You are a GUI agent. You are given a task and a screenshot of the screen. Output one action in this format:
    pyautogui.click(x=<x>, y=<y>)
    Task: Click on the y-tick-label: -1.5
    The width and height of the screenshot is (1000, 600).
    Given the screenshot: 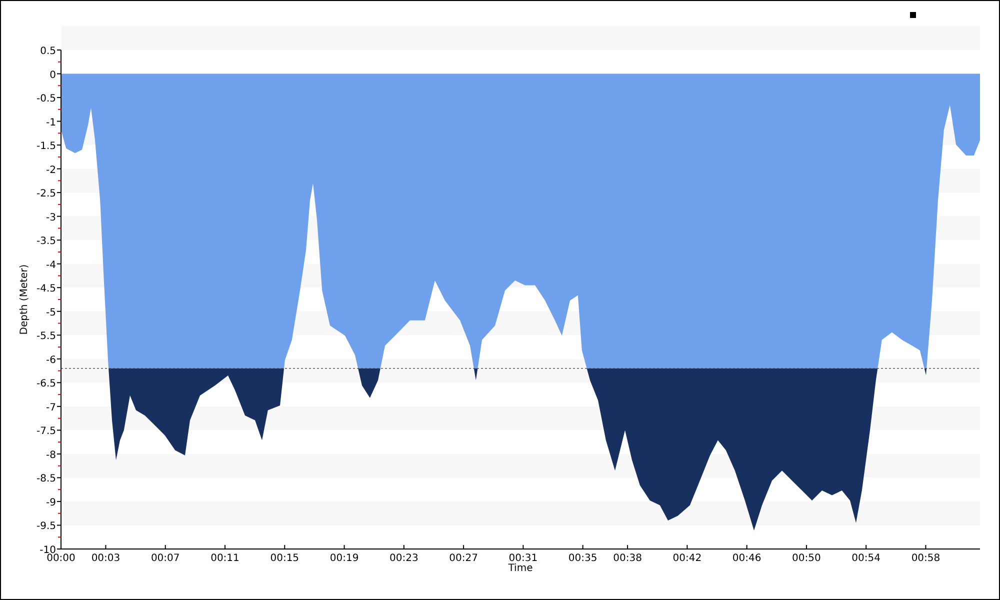 What is the action you would take?
    pyautogui.click(x=46, y=146)
    